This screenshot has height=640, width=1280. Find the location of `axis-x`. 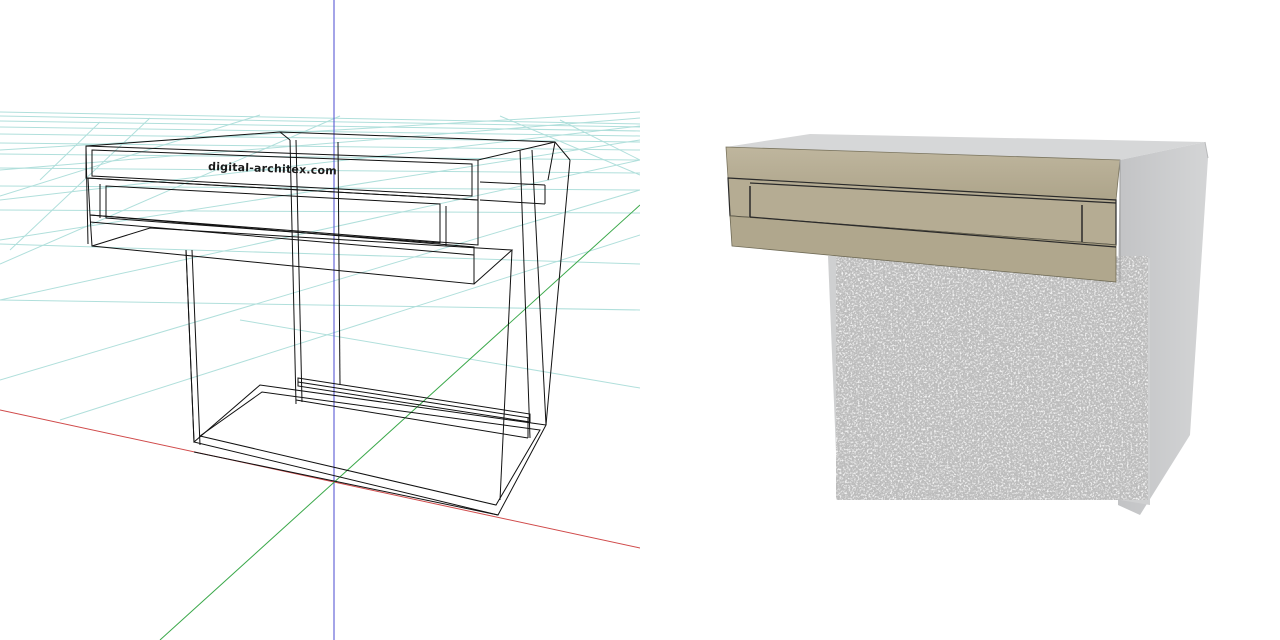

axis-x is located at coordinates (320, 479).